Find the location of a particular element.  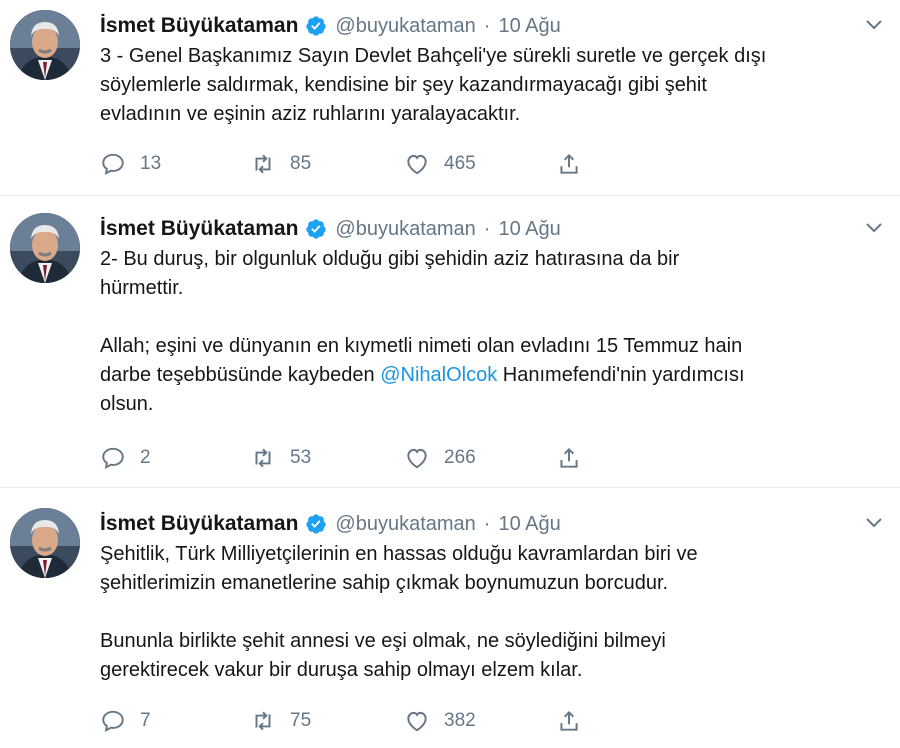

retweet-button: 75 is located at coordinates (280, 721).